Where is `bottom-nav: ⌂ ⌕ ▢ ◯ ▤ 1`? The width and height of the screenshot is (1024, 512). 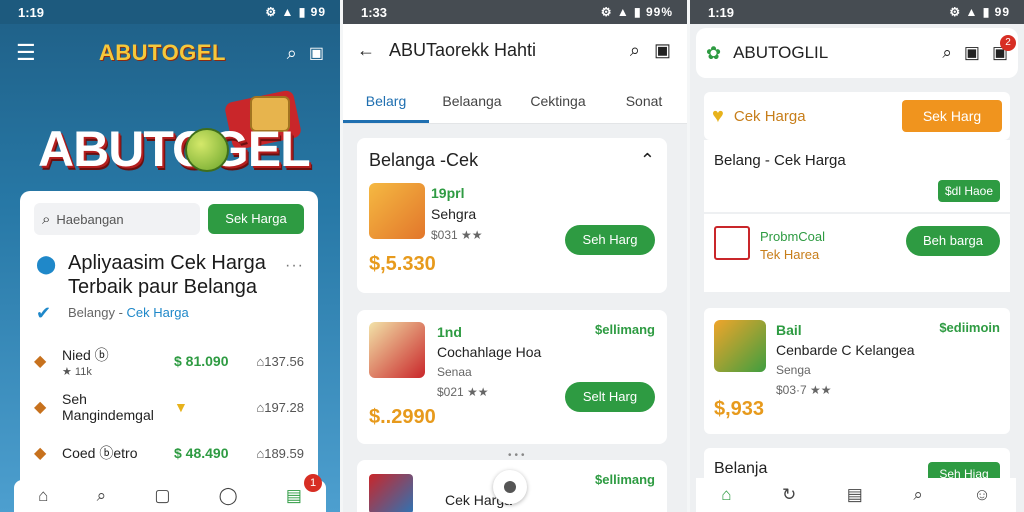
bottom-nav: ⌂ ⌕ ▢ ◯ ▤ 1 is located at coordinates (170, 493).